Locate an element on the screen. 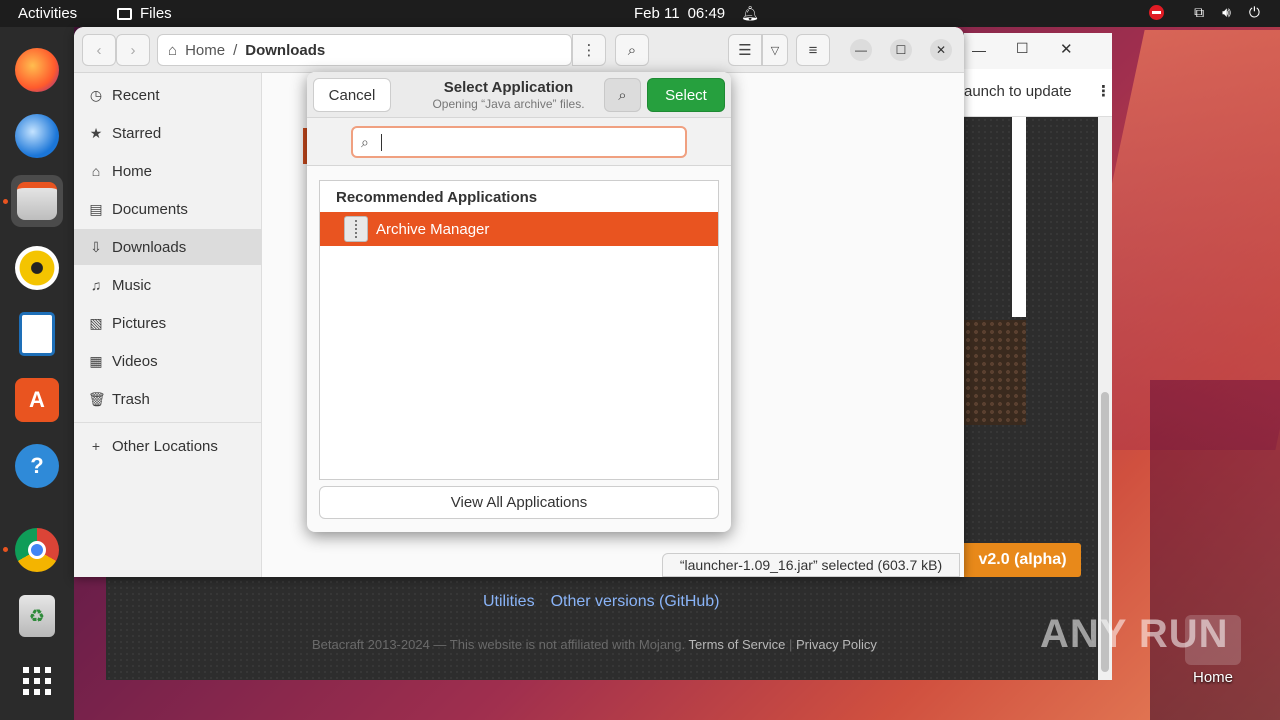  dock: A ? ♻ is located at coordinates (37, 373).